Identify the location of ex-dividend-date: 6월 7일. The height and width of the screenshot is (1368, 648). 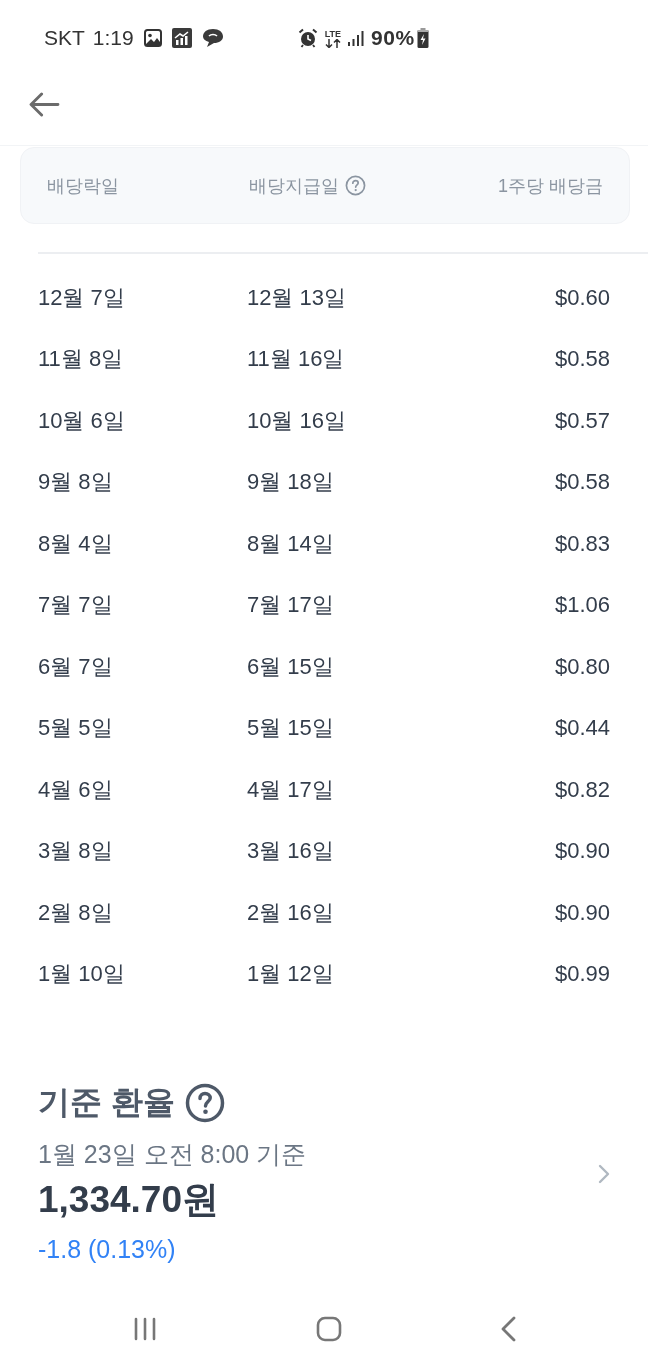
(76, 666).